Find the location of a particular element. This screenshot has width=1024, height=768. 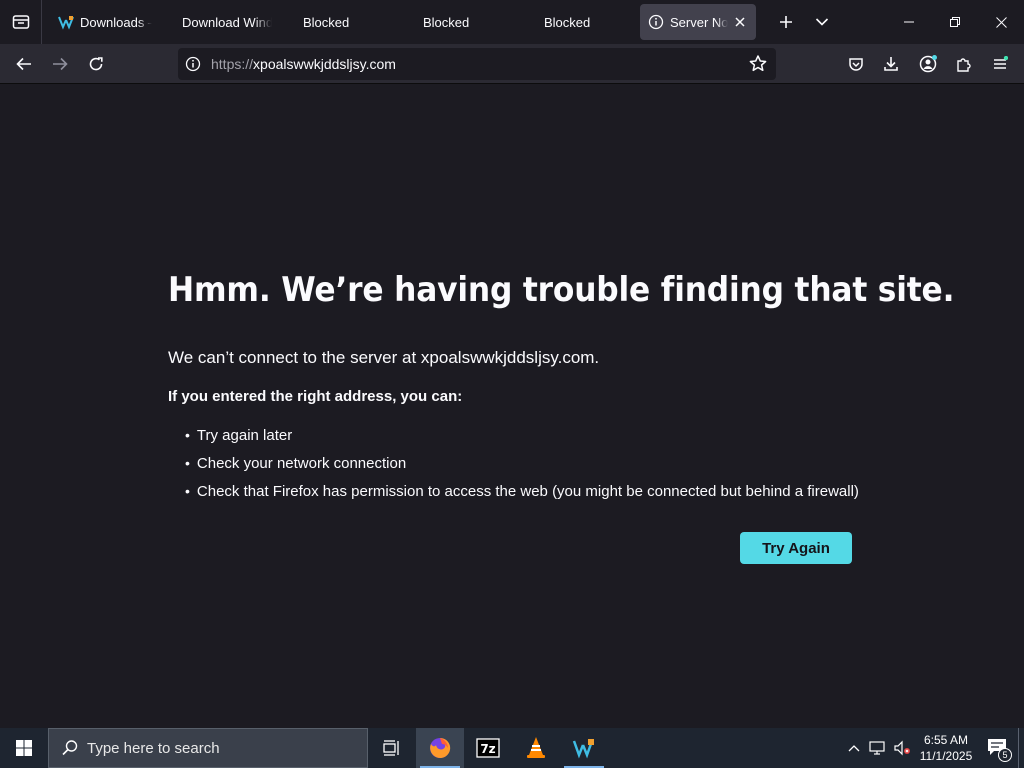

firefox-icon is located at coordinates (440, 747).